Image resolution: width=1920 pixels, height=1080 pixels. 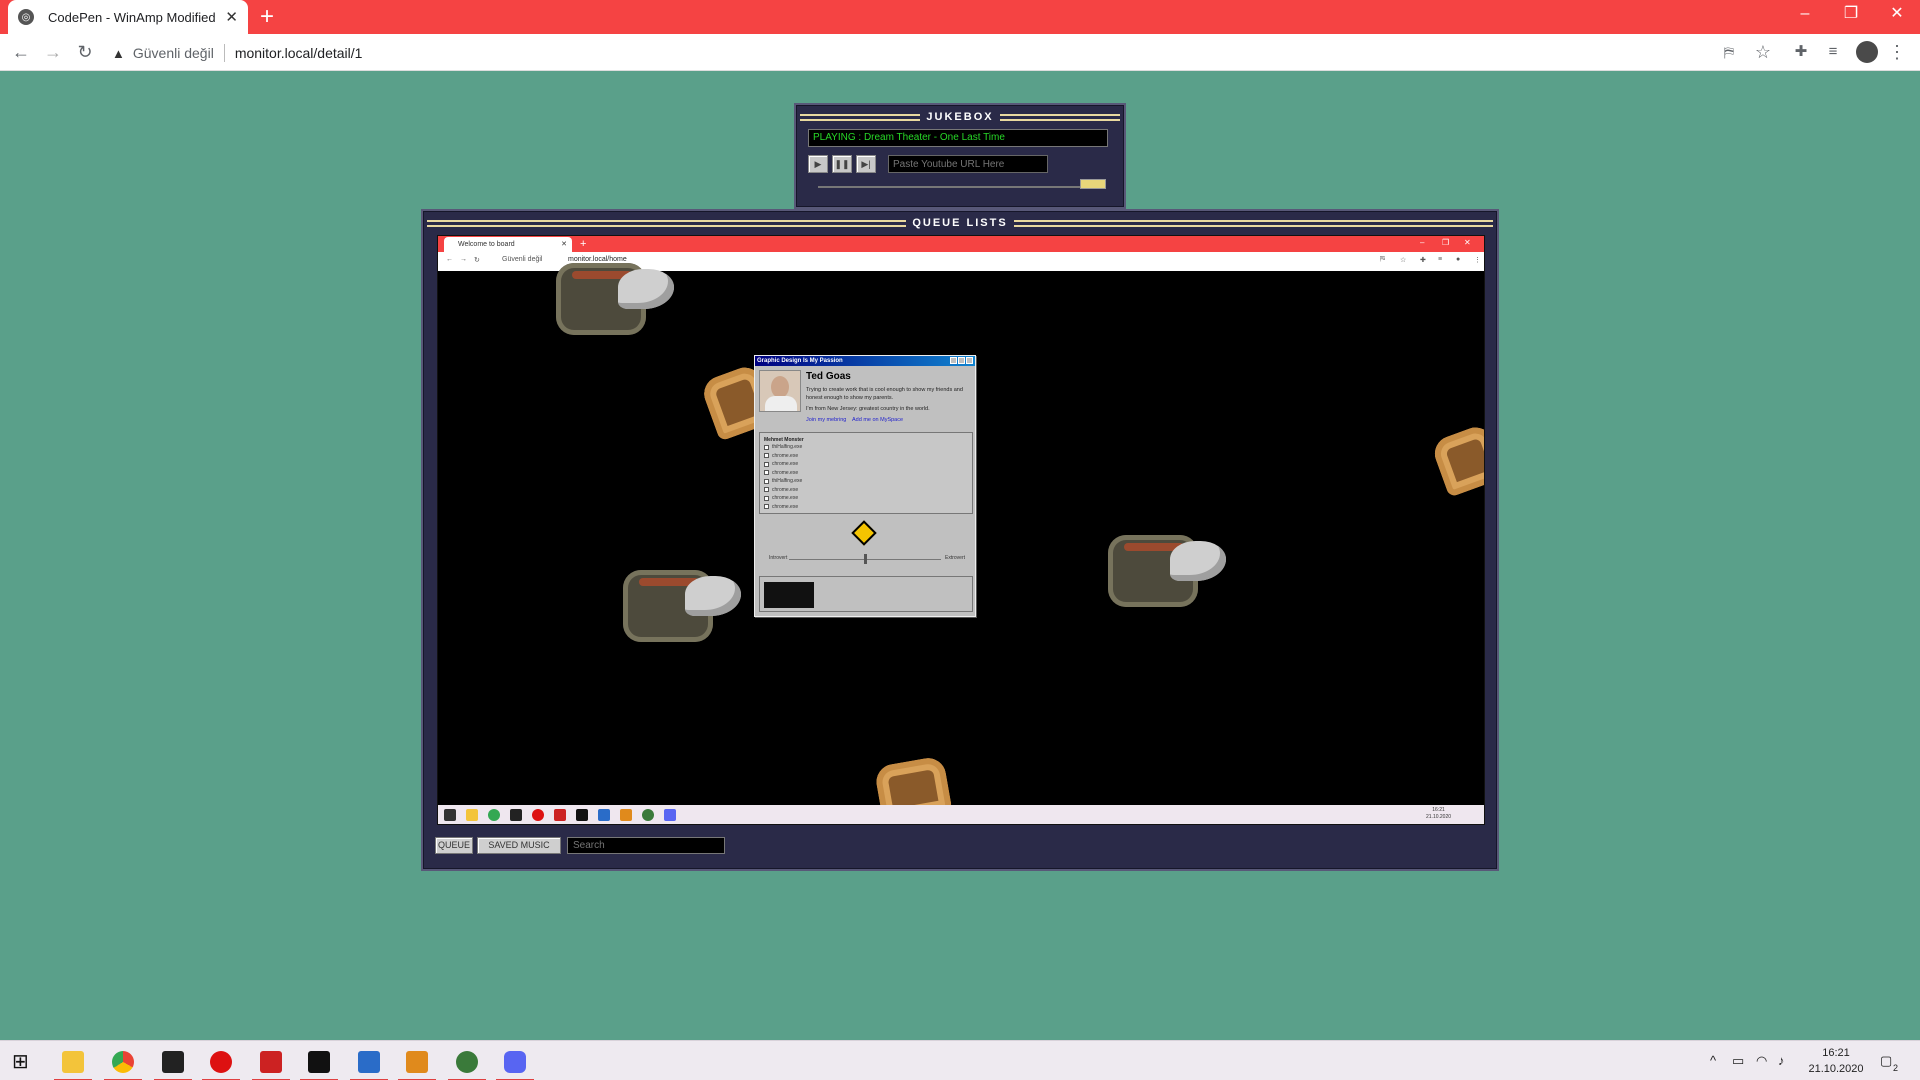 What do you see at coordinates (267, 17) in the screenshot?
I see `new-tab-button: +` at bounding box center [267, 17].